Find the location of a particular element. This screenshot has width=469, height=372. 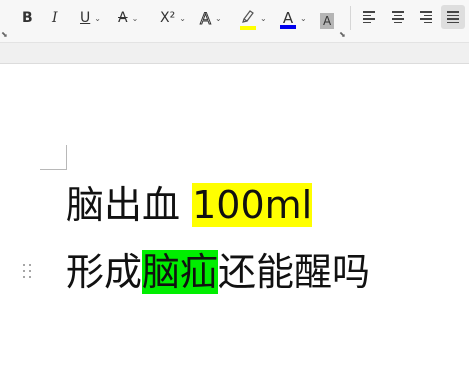

bold-label: B is located at coordinates (27, 18).